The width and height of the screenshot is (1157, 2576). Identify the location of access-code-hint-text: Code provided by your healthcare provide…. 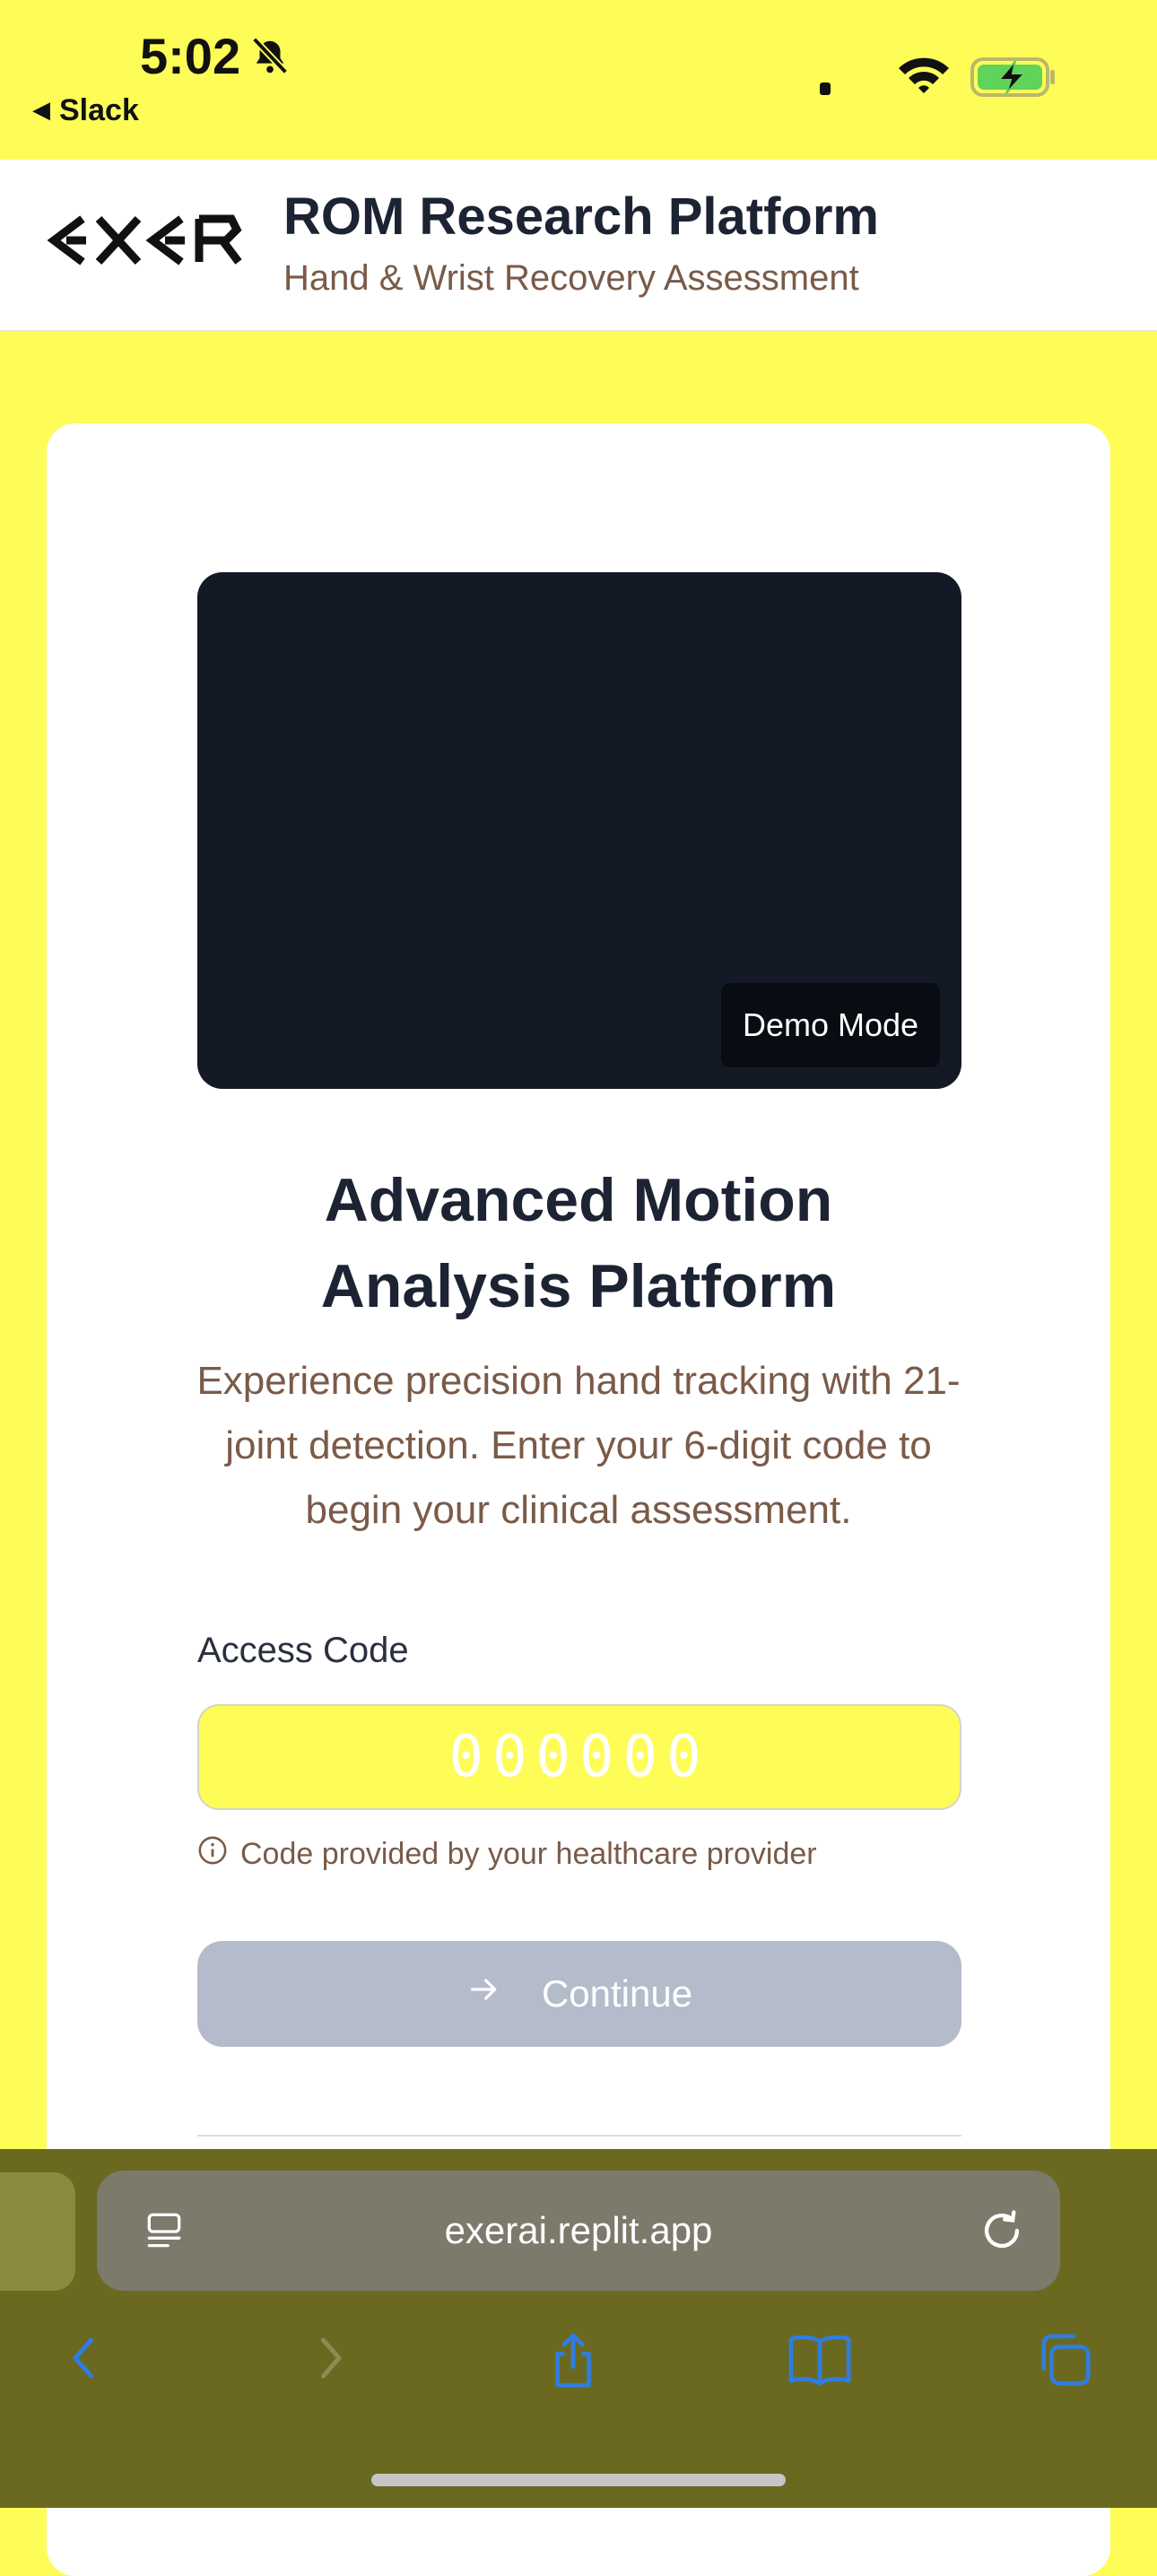
(528, 1854).